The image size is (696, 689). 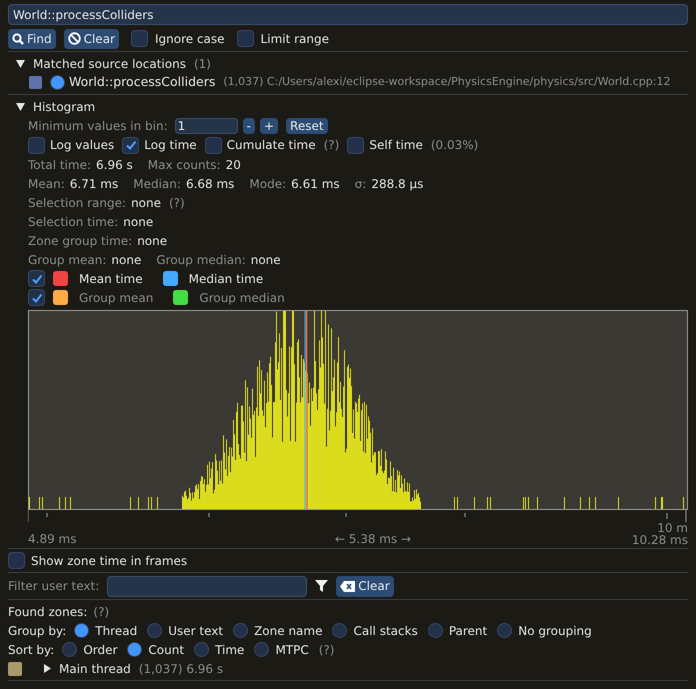 I want to click on prohibited-icon, so click(x=74, y=38).